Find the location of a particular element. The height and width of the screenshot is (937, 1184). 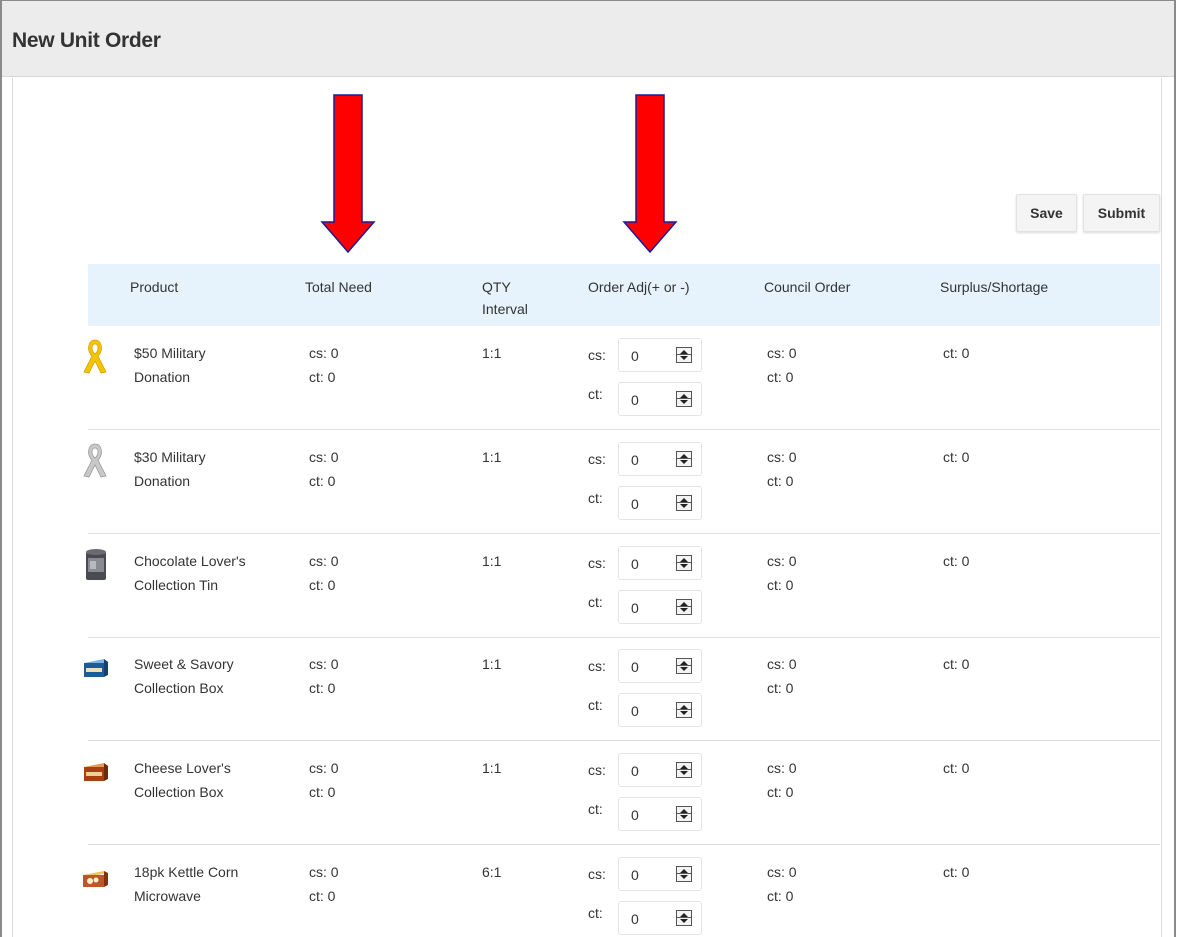

red-arrow-total-need is located at coordinates (348, 174).